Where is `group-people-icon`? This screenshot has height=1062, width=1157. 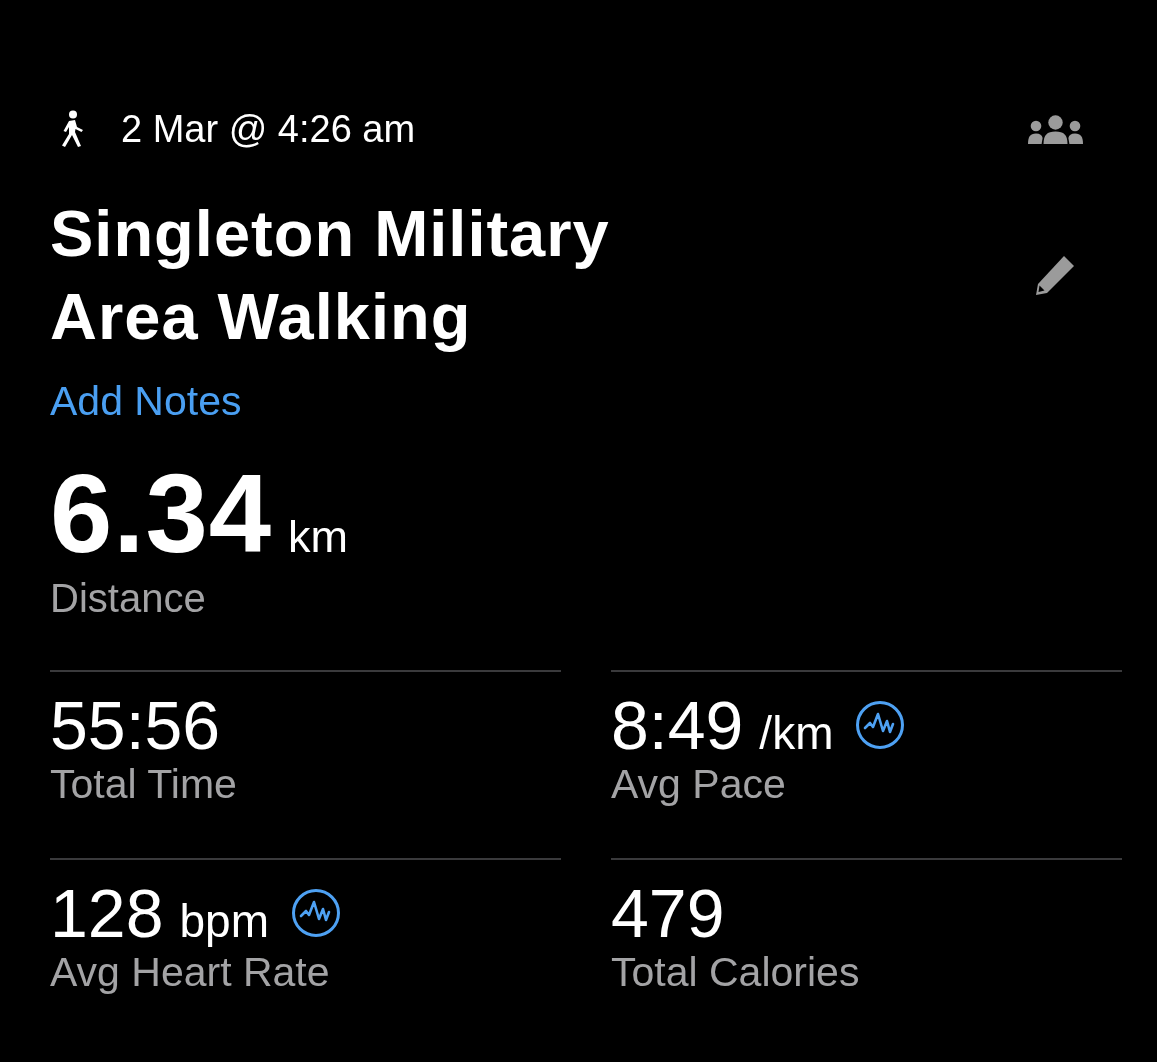 group-people-icon is located at coordinates (1055, 129).